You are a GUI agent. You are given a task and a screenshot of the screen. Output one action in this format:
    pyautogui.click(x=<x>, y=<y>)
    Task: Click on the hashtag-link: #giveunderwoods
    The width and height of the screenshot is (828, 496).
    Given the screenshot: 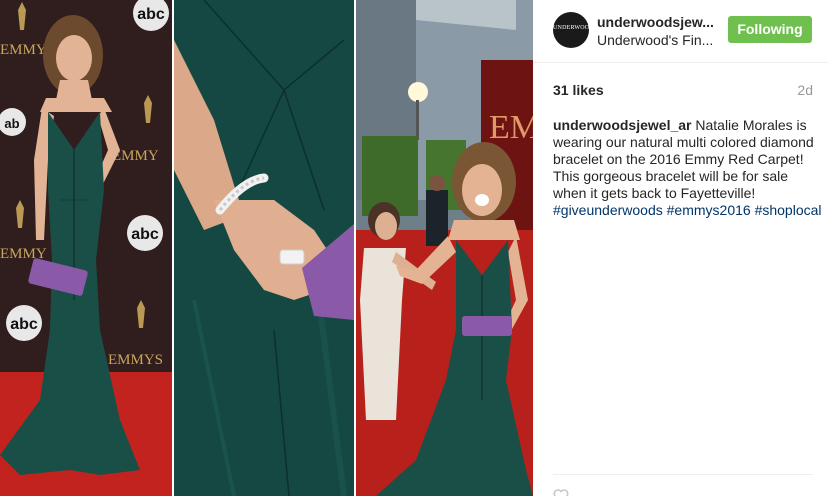 What is the action you would take?
    pyautogui.click(x=608, y=210)
    